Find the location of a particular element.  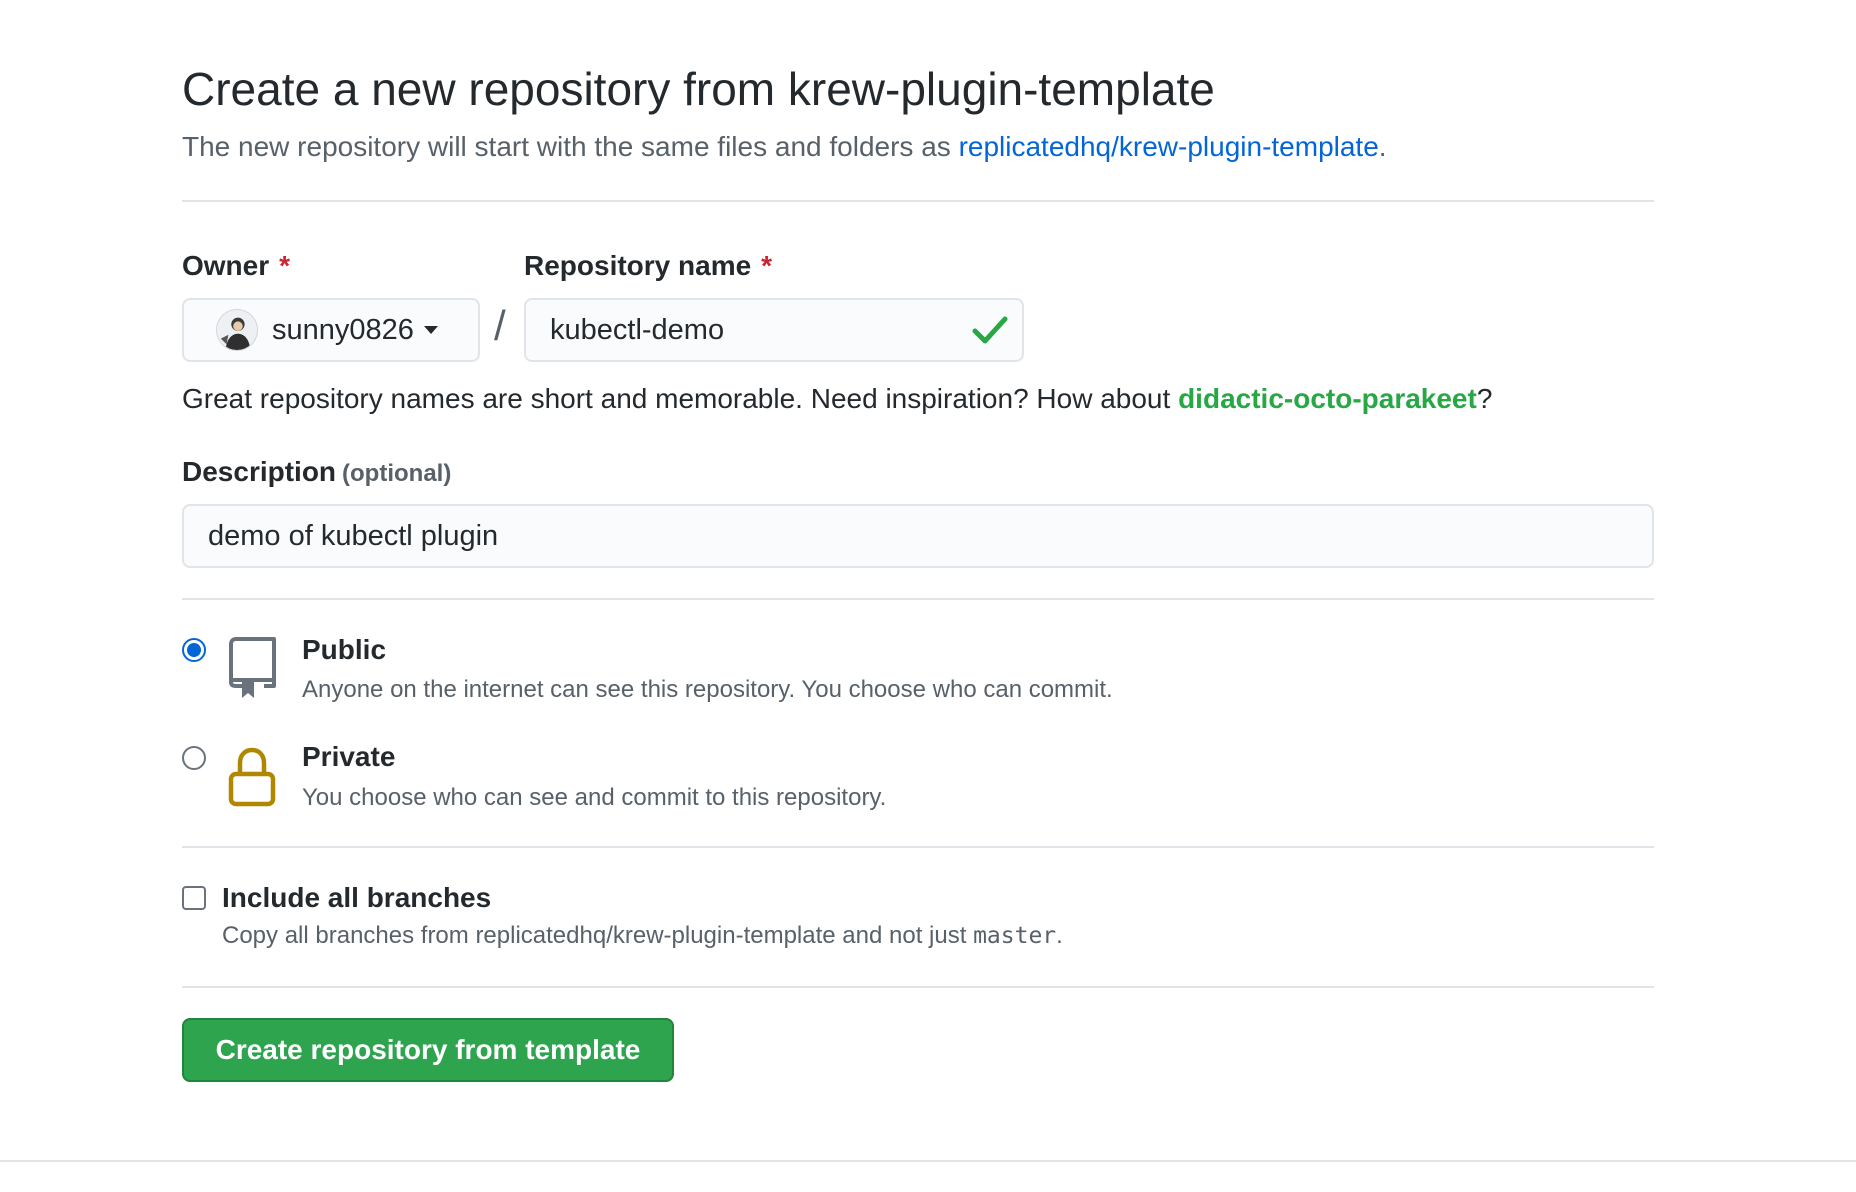

avatar-image is located at coordinates (237, 330).